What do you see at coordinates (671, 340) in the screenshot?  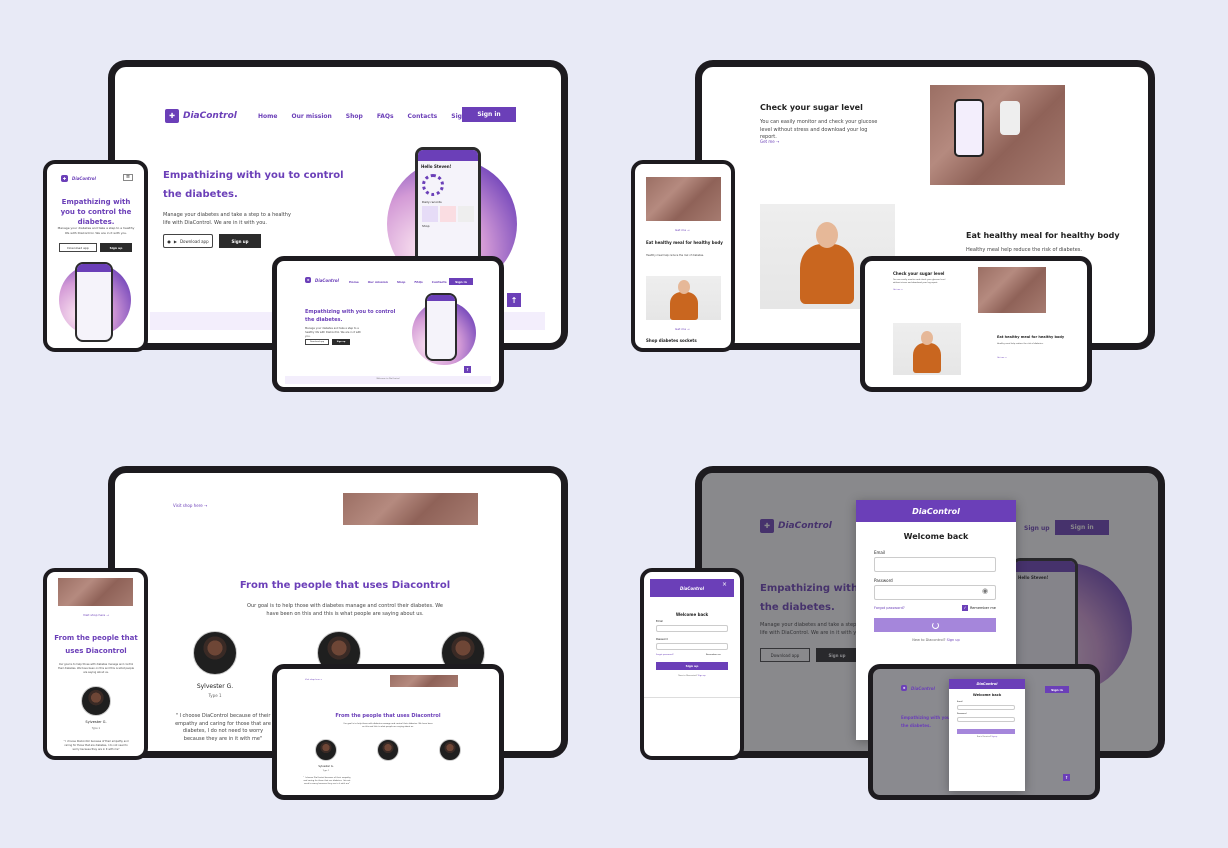 I see `shop-title: Shop diabetes sockets` at bounding box center [671, 340].